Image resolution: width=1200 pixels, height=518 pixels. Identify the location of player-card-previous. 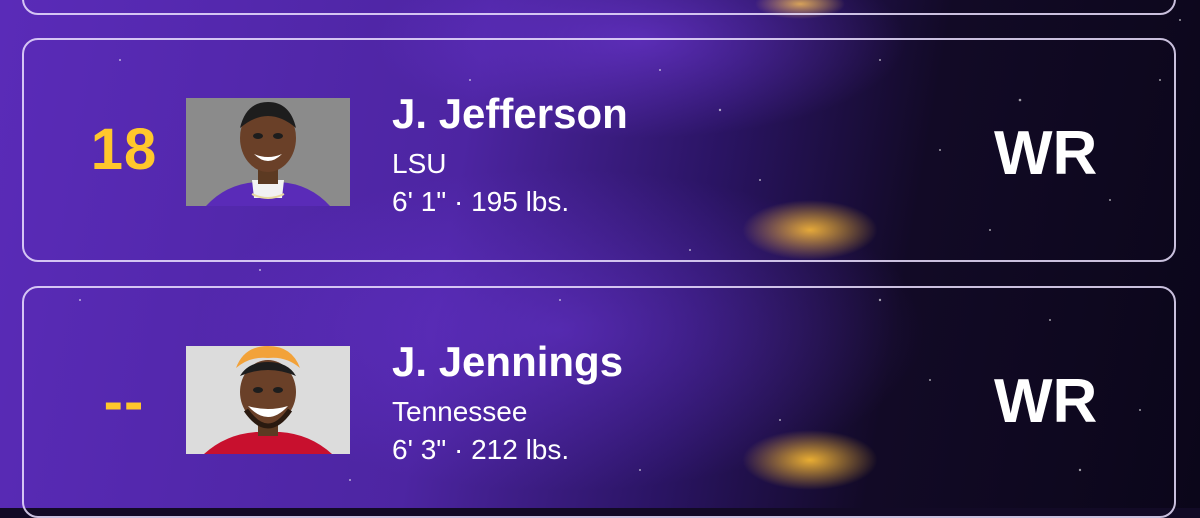
(599, 7).